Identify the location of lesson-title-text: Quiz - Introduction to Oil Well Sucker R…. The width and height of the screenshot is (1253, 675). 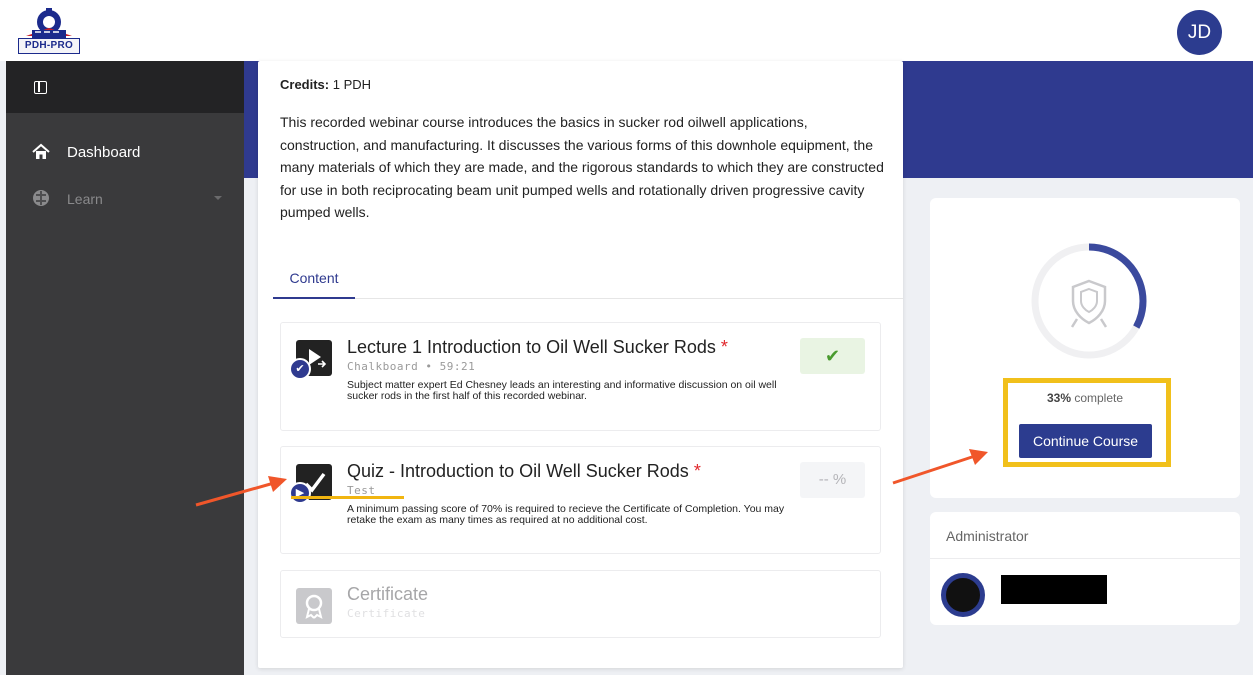
(518, 471).